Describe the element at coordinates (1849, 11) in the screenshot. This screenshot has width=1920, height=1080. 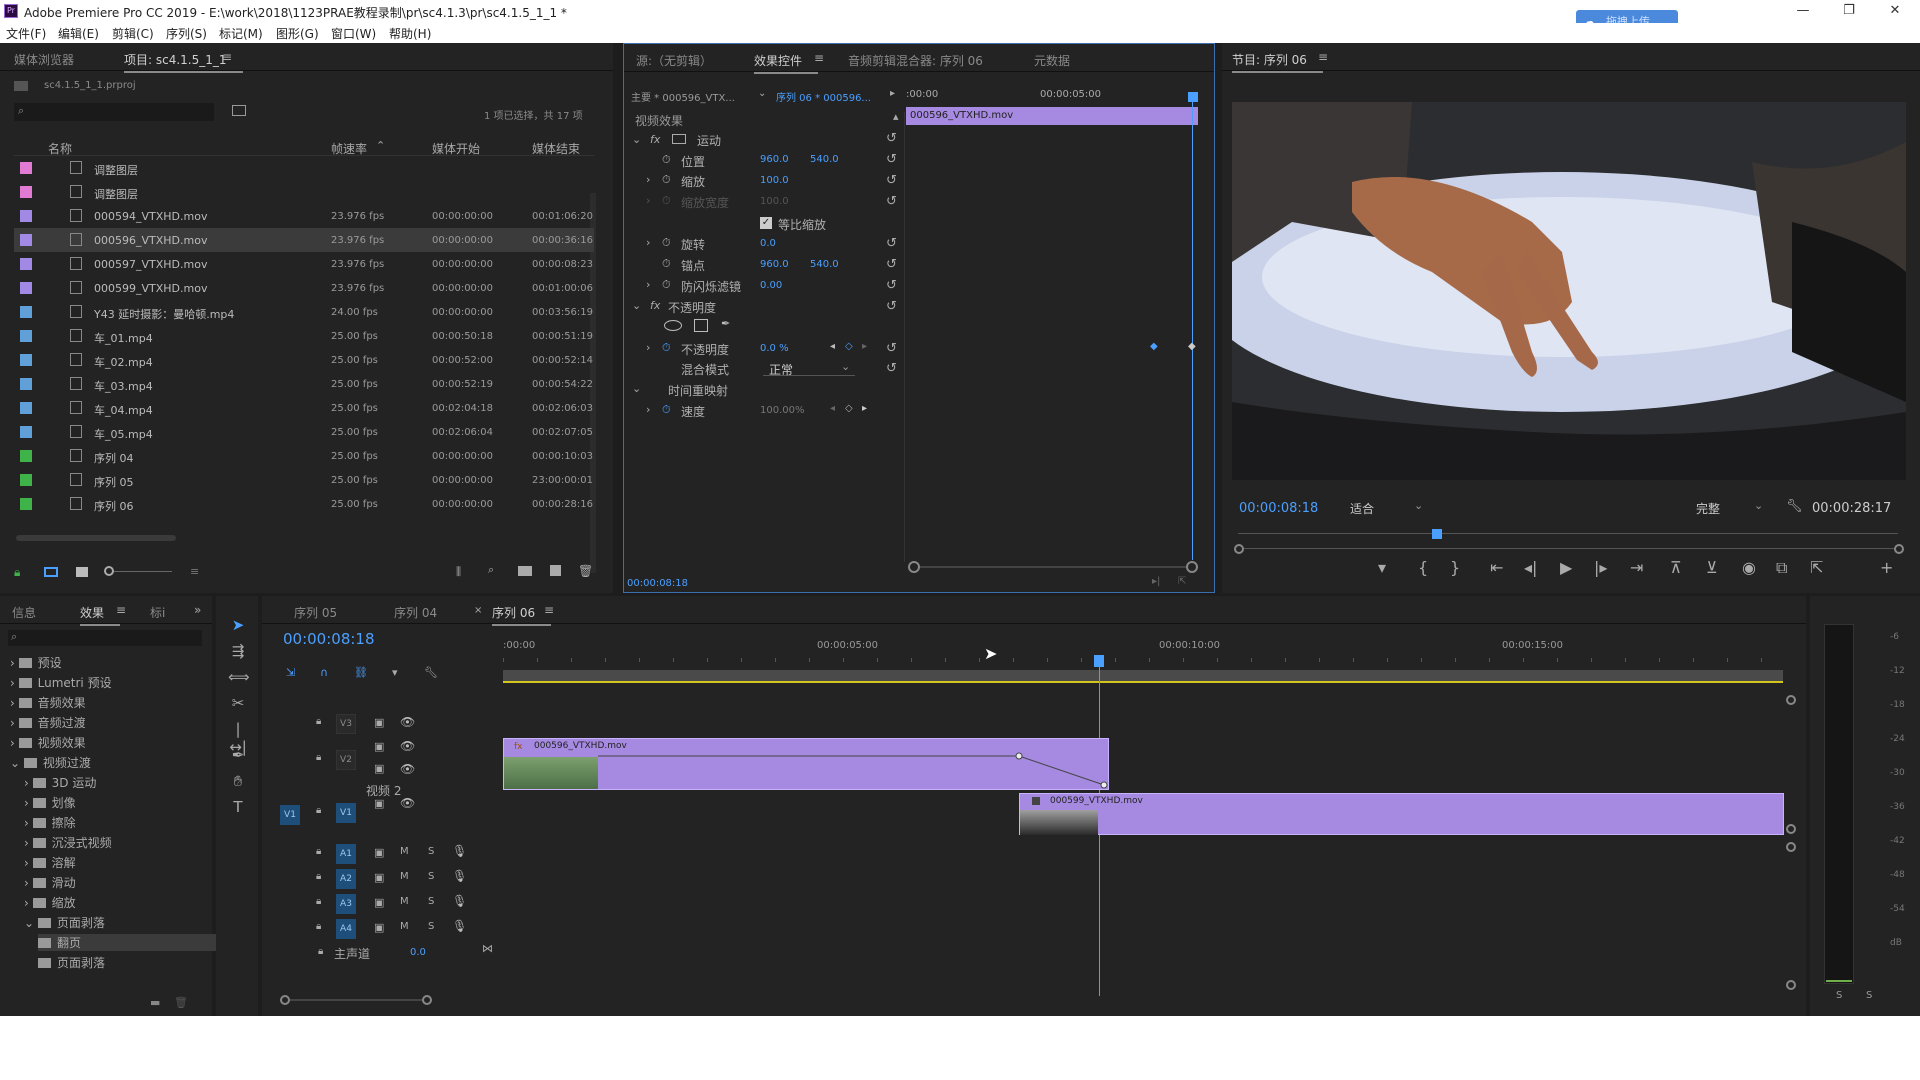
I see `maximize-button: ❐` at that location.